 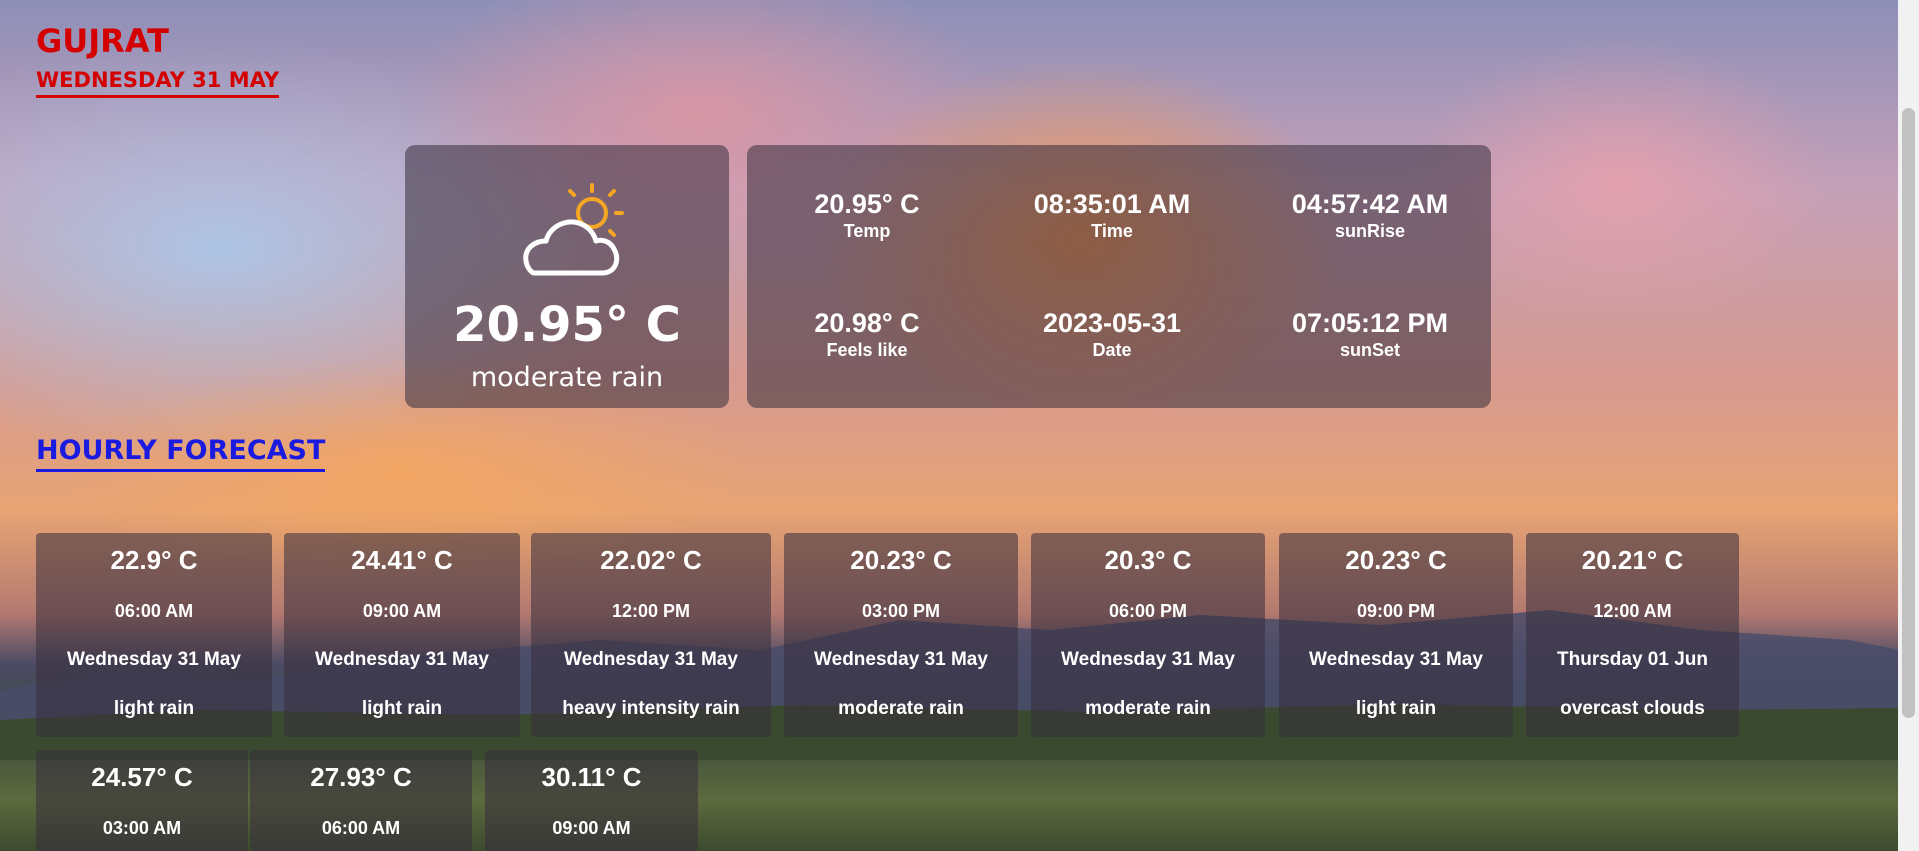 I want to click on detail-value: 04:57:42 AM, so click(x=1370, y=204).